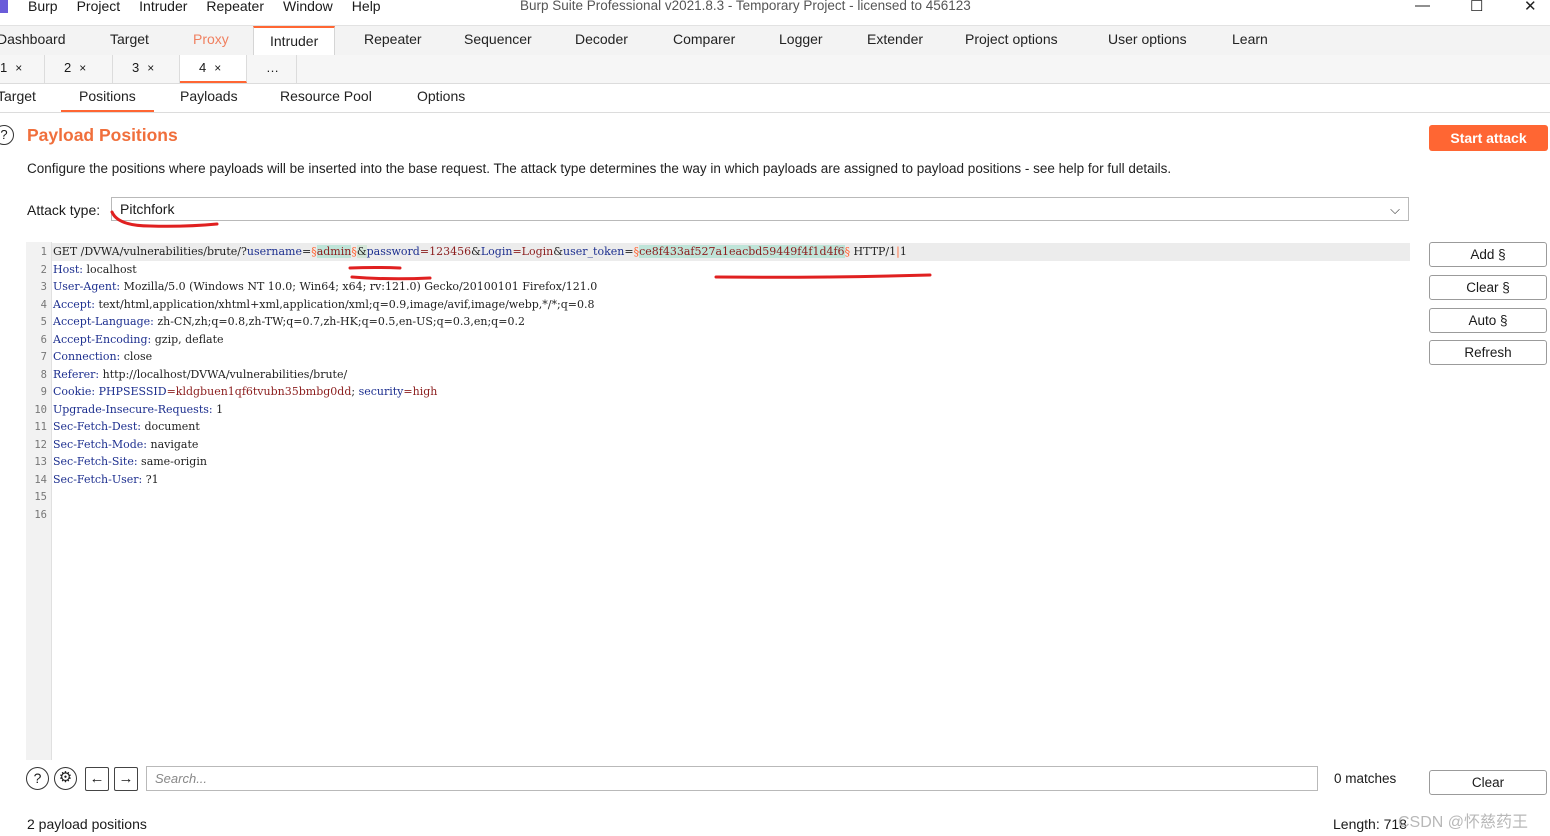  Describe the element at coordinates (43, 7) in the screenshot. I see `menu-burp: Burp` at that location.